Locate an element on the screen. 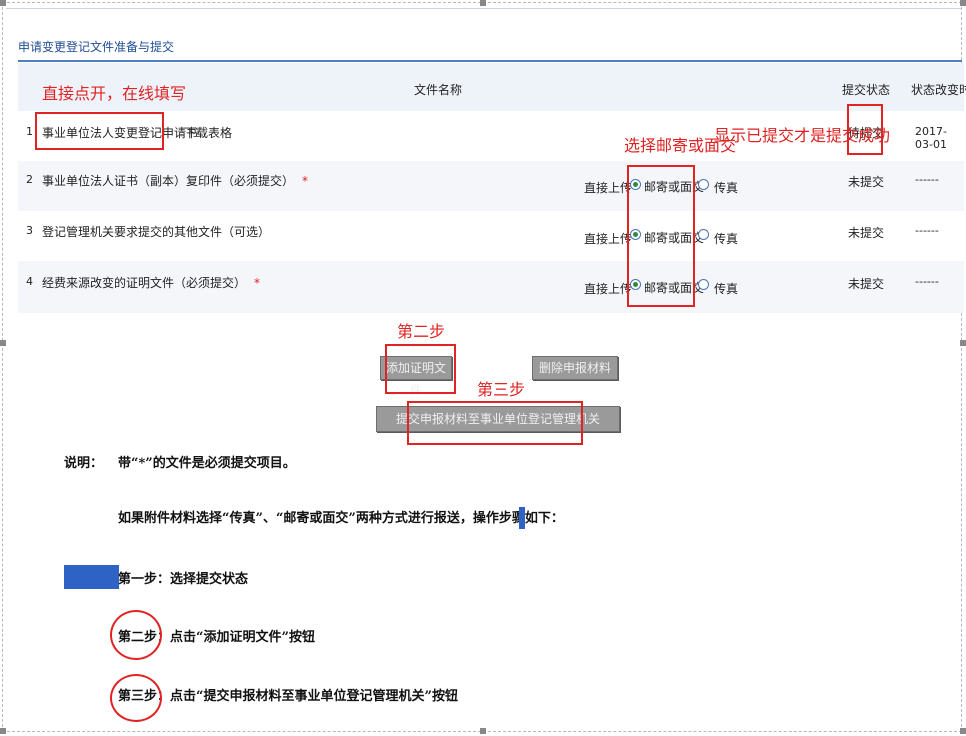  panel-title: 申请变更登记文件准备与提交 is located at coordinates (96, 47).